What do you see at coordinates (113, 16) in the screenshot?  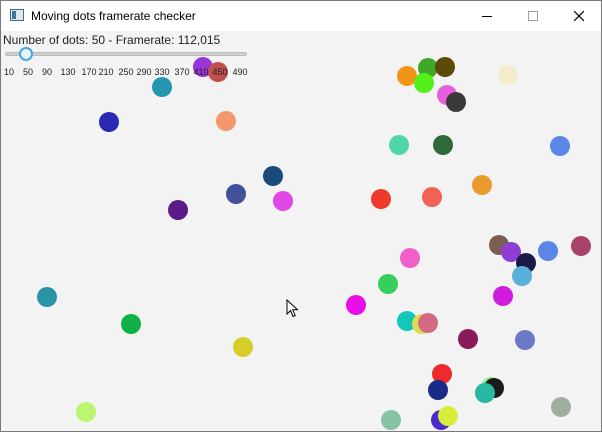 I see `window-title: Moving dots framerate checker` at bounding box center [113, 16].